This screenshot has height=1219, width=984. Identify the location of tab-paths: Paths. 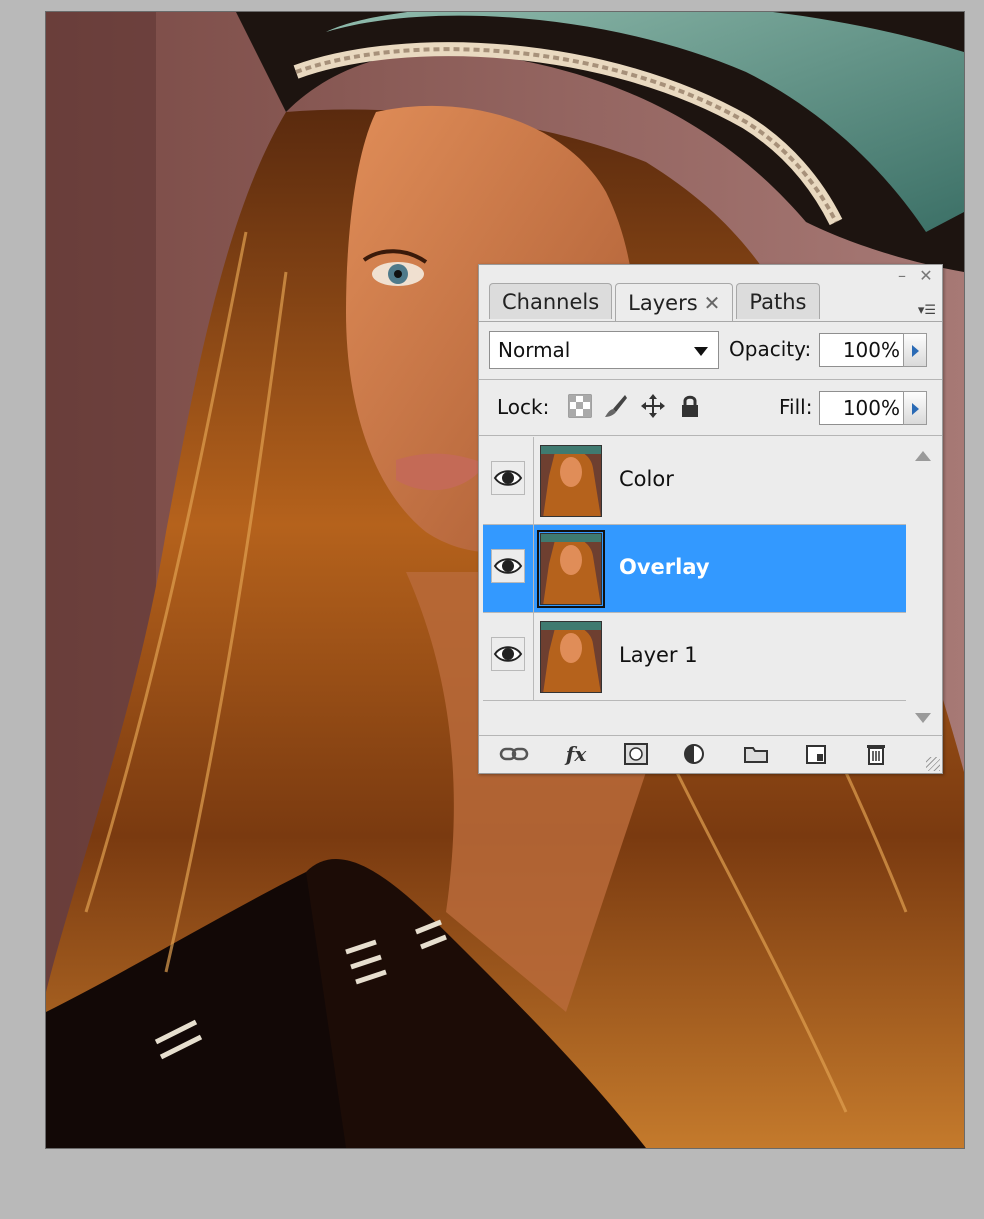
(778, 301).